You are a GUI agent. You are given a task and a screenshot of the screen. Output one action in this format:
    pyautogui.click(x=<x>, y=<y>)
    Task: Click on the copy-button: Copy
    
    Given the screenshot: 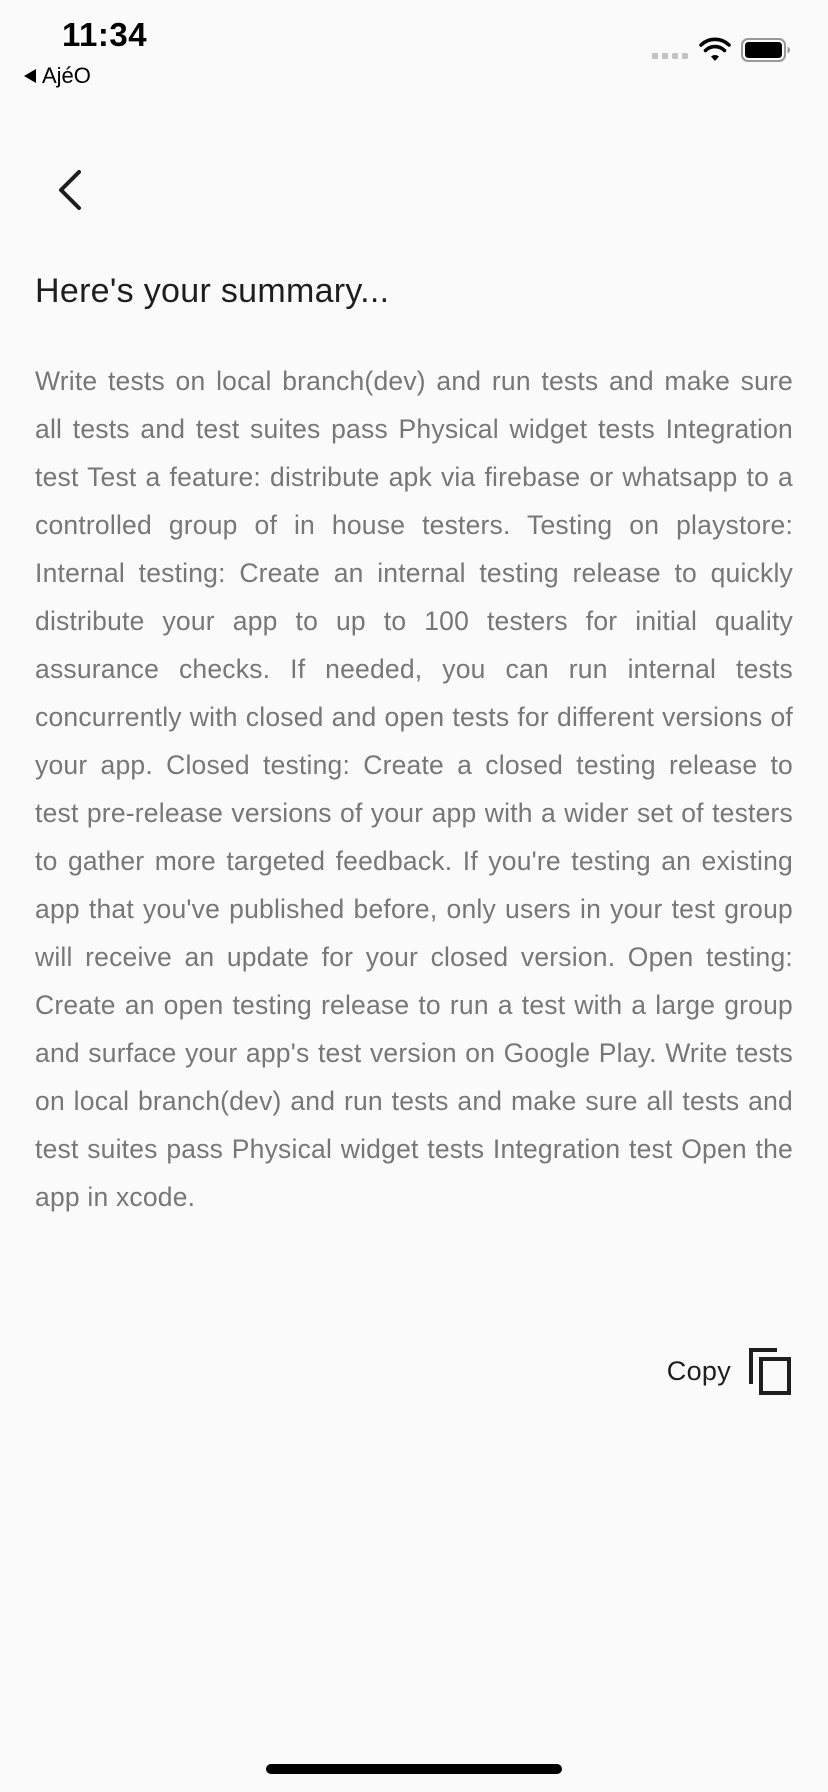 What is the action you would take?
    pyautogui.click(x=730, y=1371)
    